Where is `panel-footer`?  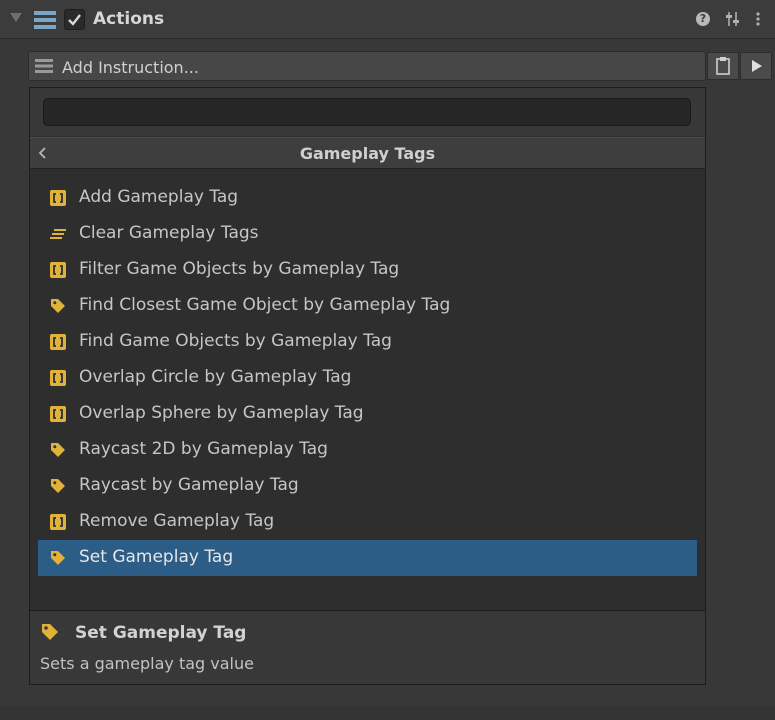 panel-footer is located at coordinates (387, 712).